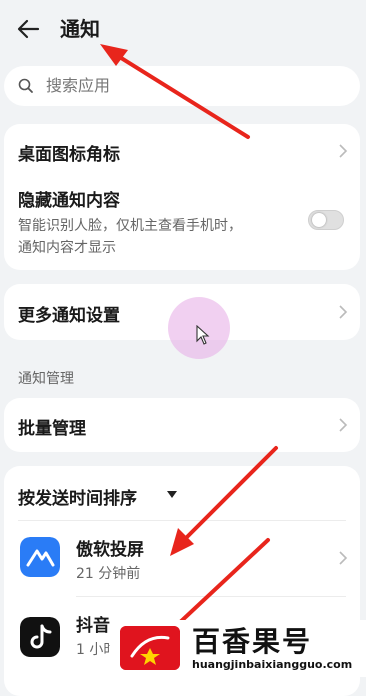 Image resolution: width=366 pixels, height=696 pixels. I want to click on sort-label: 按发送时间排序, so click(77, 499).